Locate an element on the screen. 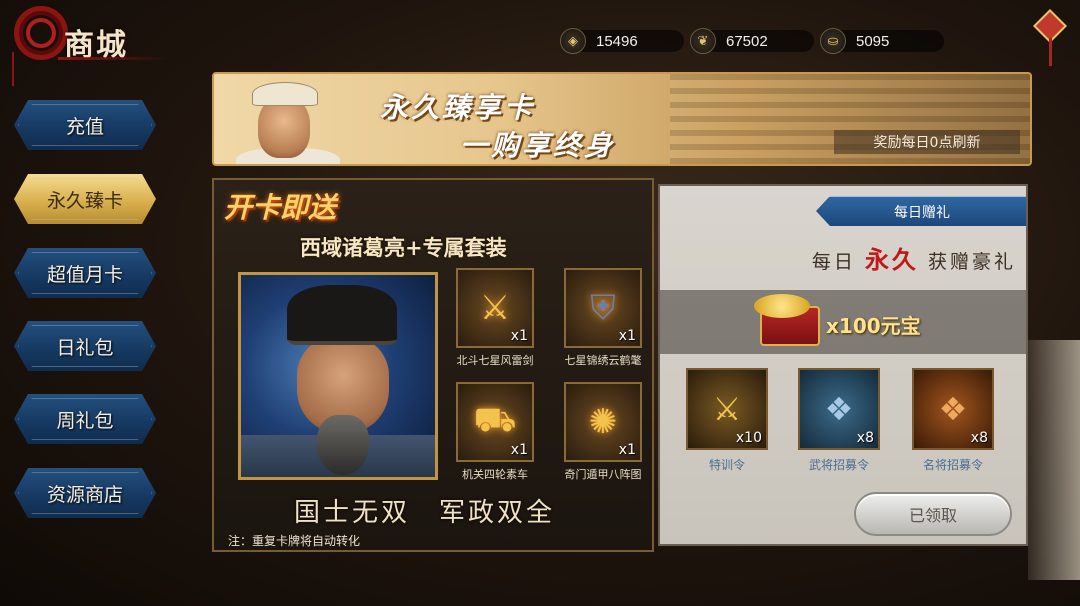  daily-gift-headline: 每日 永久 获赠豪礼 is located at coordinates (914, 257).